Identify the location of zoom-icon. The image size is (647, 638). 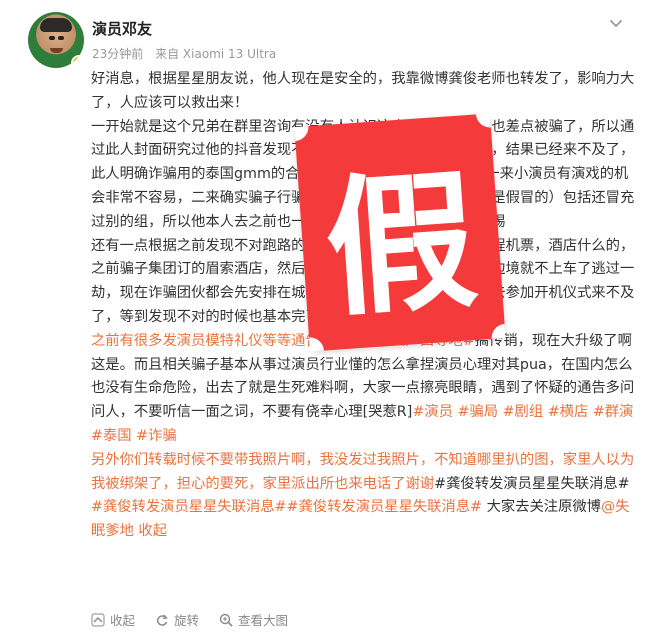
(226, 620).